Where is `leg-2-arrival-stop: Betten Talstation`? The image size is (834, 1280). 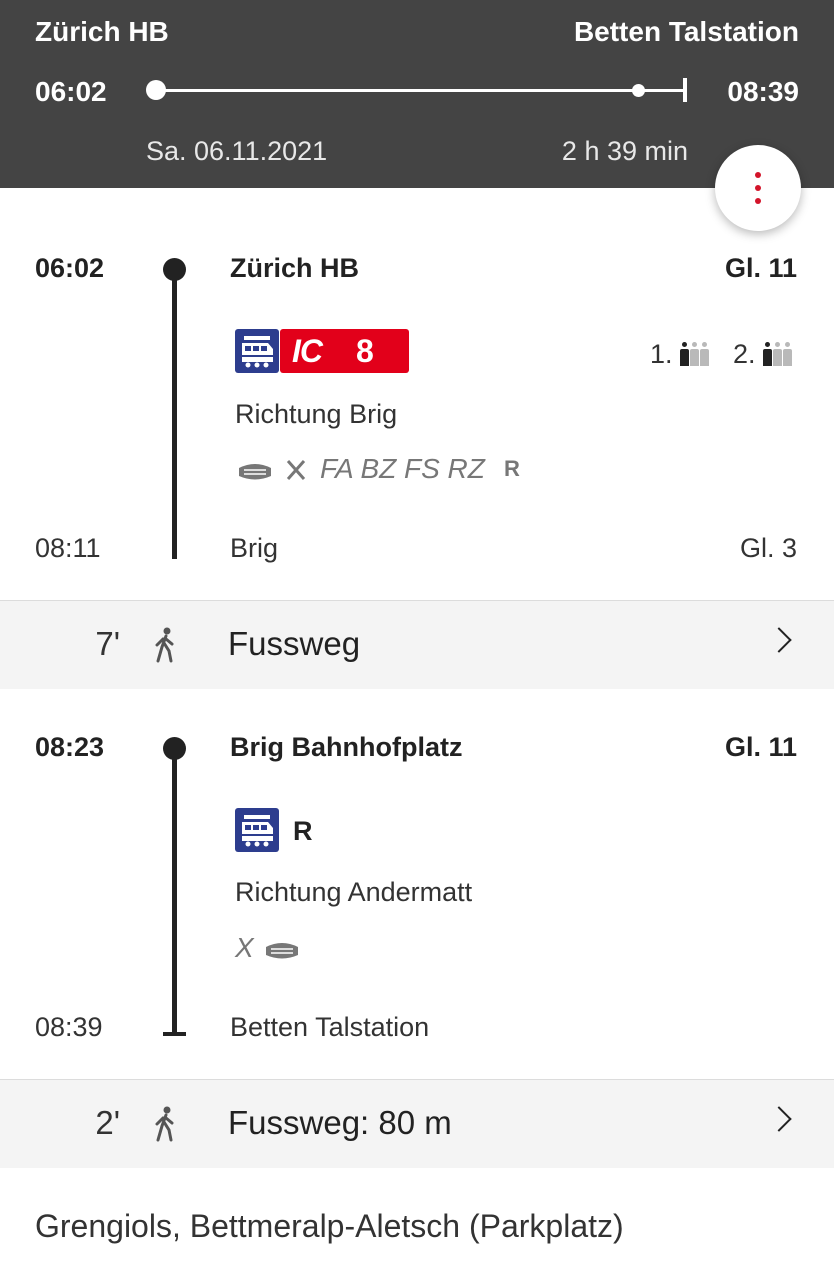
leg-2-arrival-stop: Betten Talstation is located at coordinates (330, 1027).